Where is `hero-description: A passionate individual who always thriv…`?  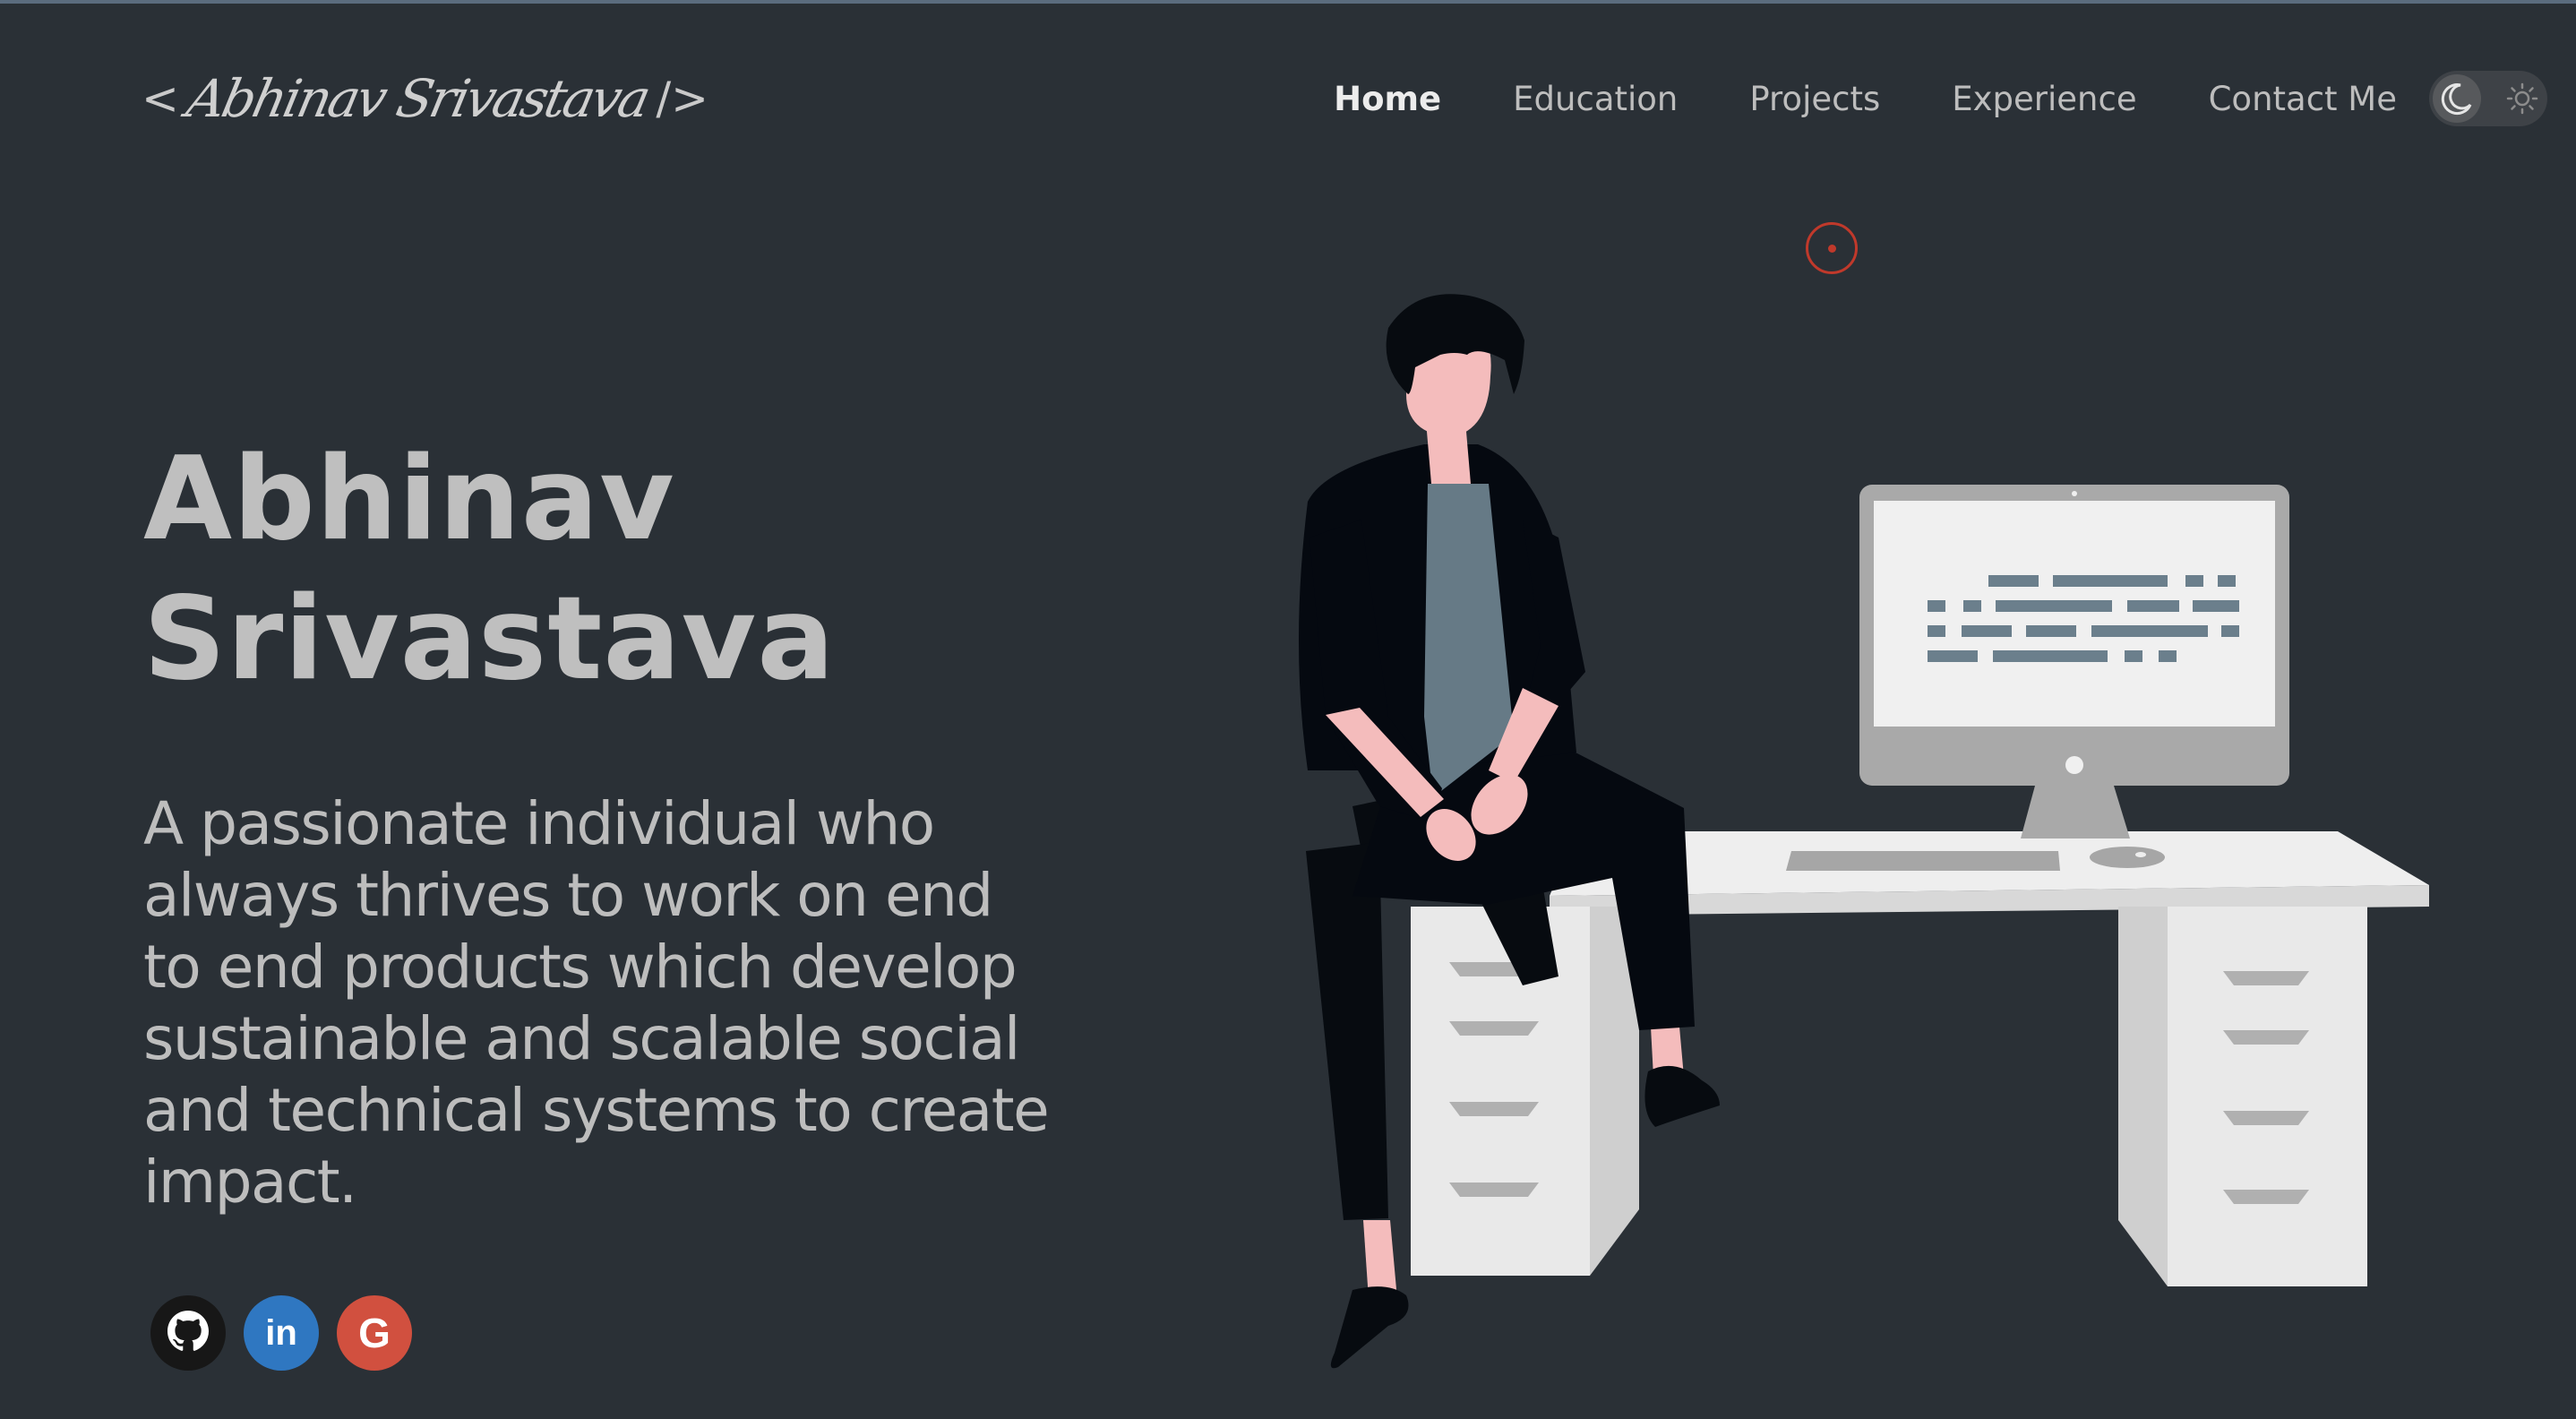
hero-description: A passionate individual who always thriv… is located at coordinates (712, 1003).